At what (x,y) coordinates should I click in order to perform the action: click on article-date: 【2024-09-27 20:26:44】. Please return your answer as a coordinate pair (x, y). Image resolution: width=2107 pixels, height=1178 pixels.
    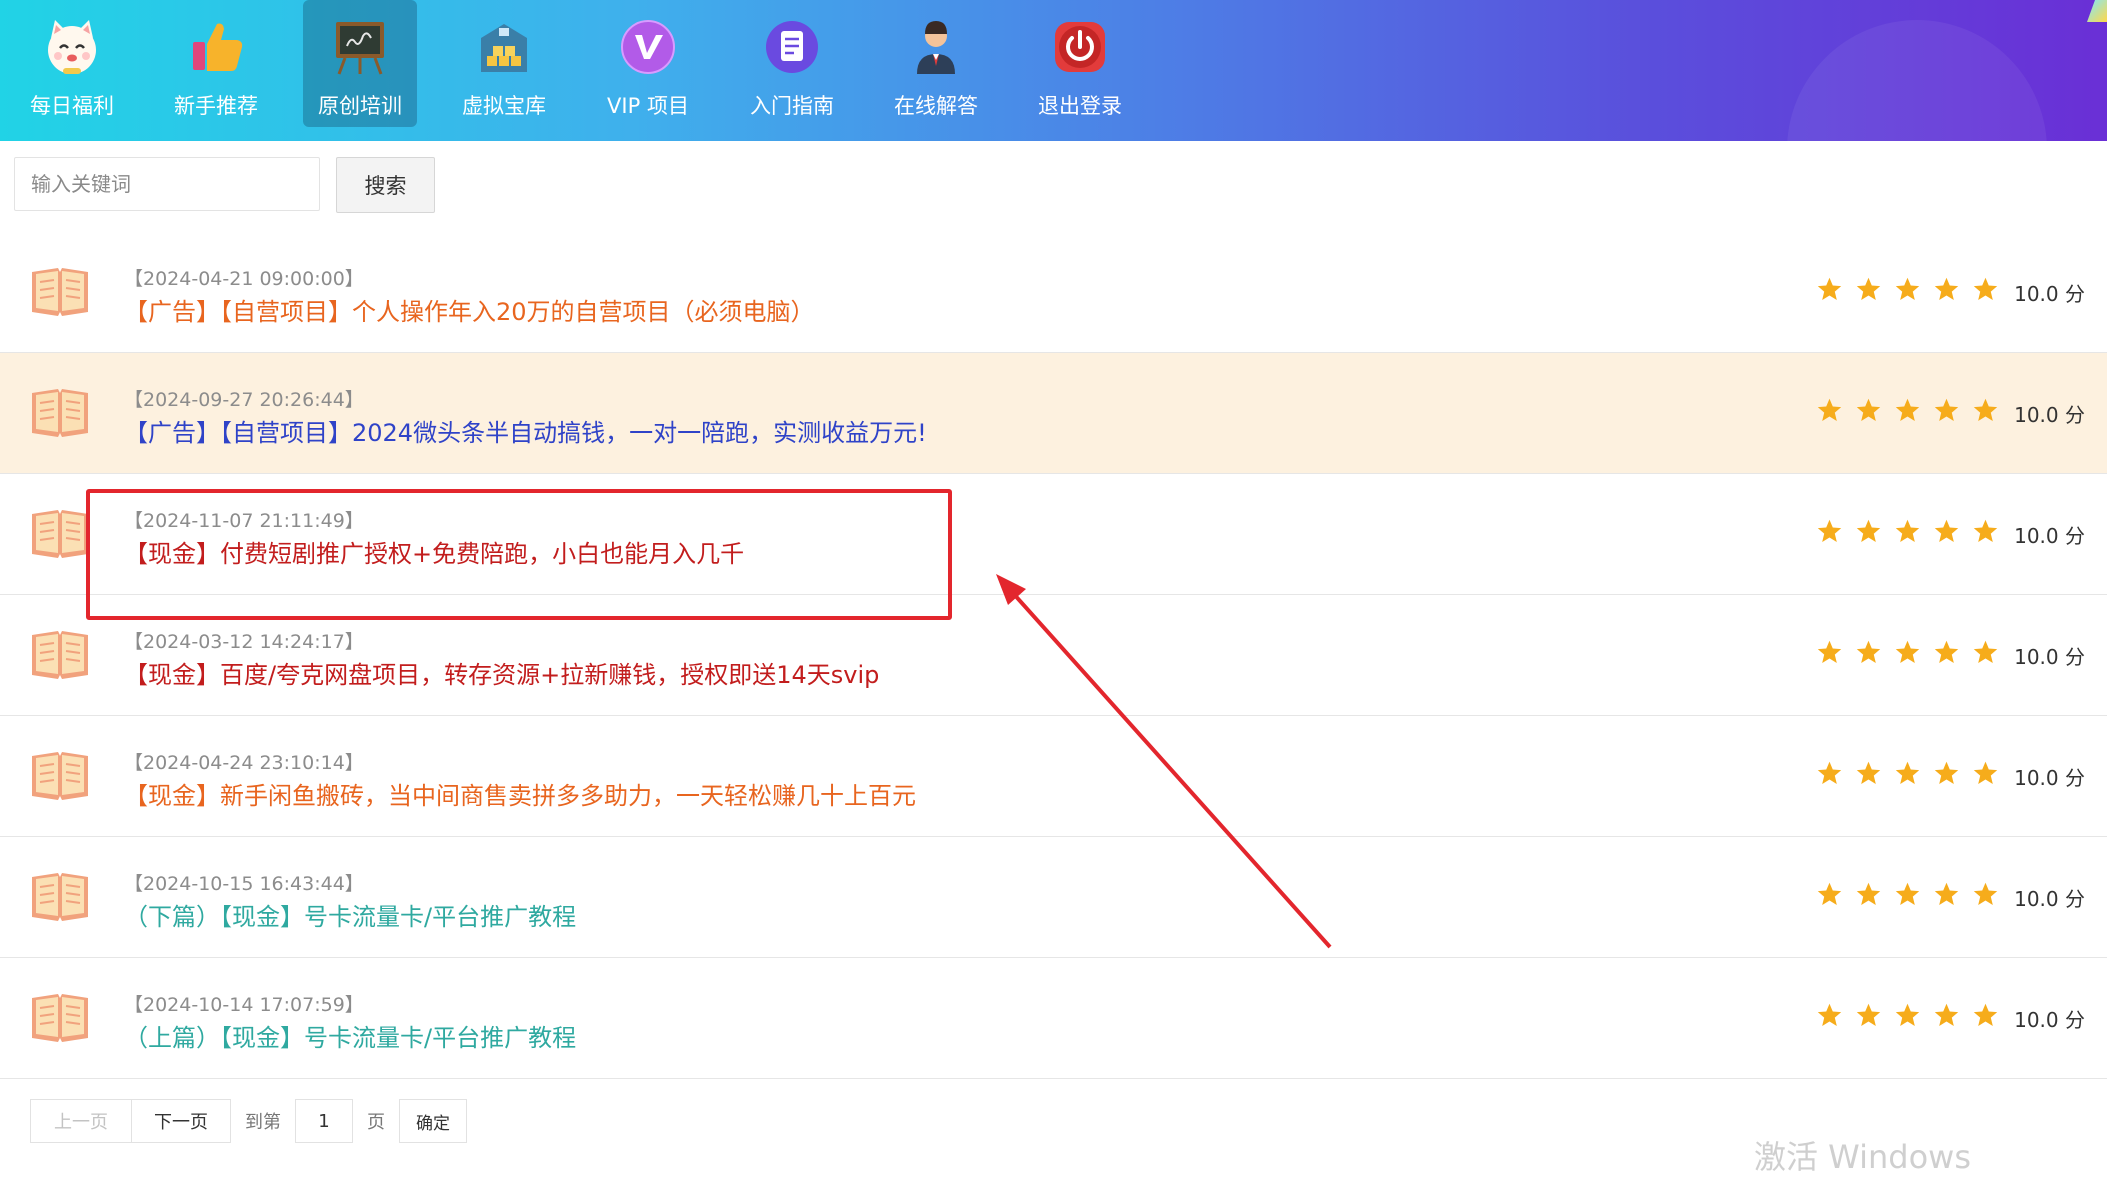
    Looking at the image, I should click on (244, 400).